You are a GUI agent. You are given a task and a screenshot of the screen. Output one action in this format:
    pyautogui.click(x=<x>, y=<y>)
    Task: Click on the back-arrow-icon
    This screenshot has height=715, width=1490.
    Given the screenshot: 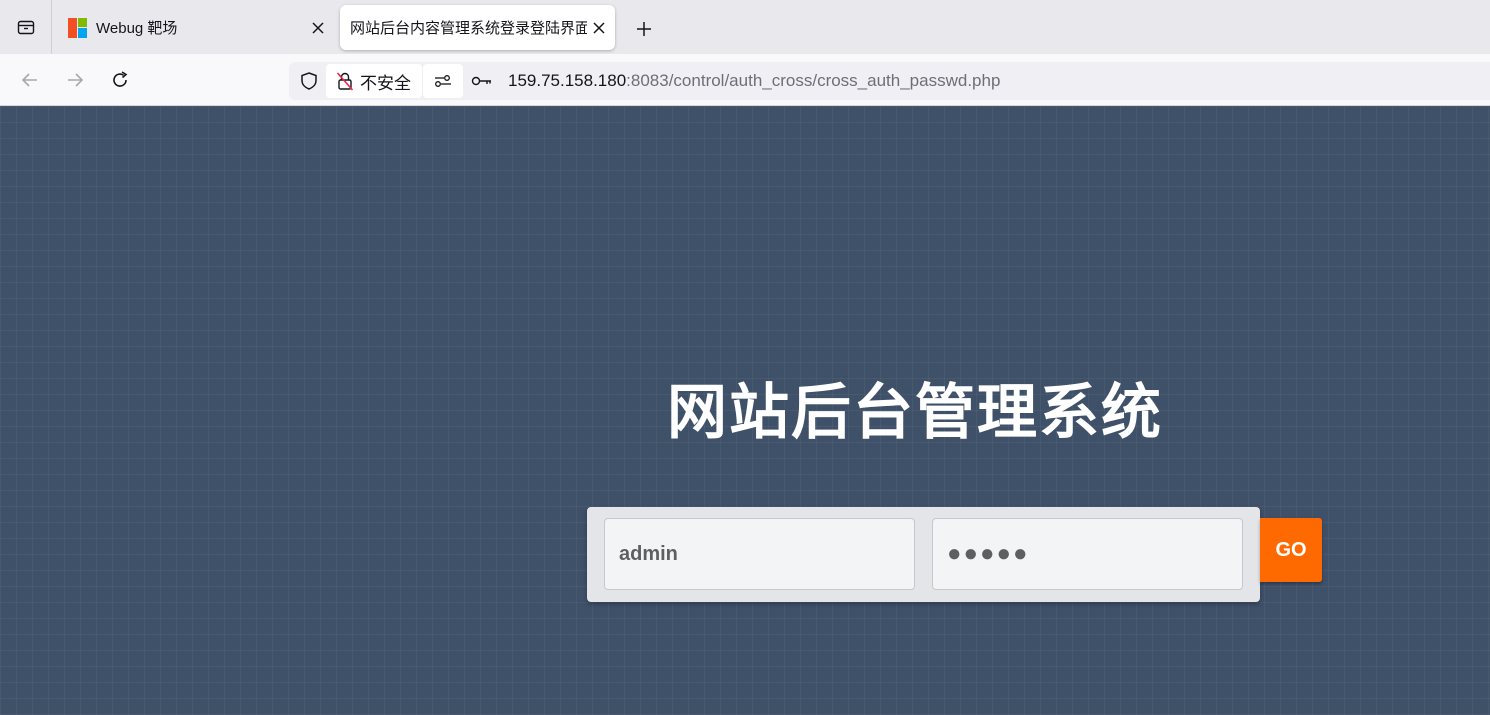 What is the action you would take?
    pyautogui.click(x=29, y=80)
    